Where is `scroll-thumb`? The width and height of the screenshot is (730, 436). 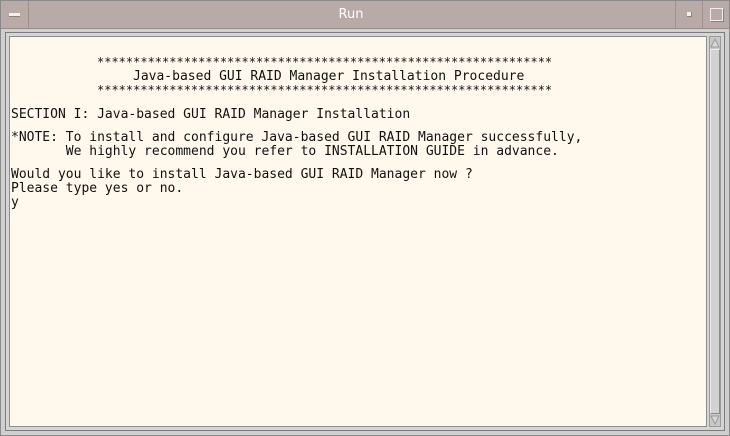 scroll-thumb is located at coordinates (715, 231).